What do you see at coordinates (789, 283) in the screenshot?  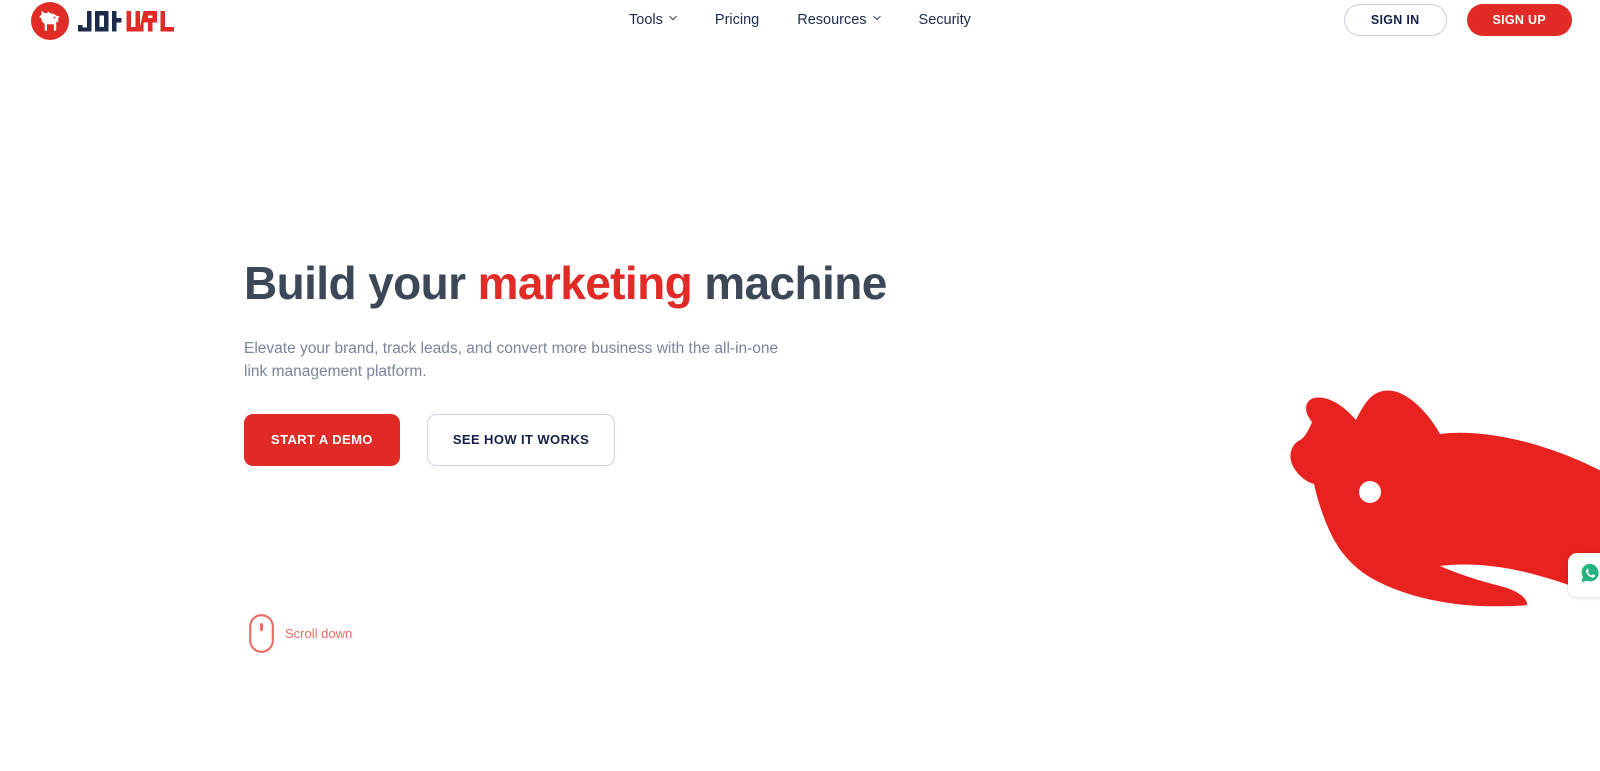 I see `headline-part-2: machine` at bounding box center [789, 283].